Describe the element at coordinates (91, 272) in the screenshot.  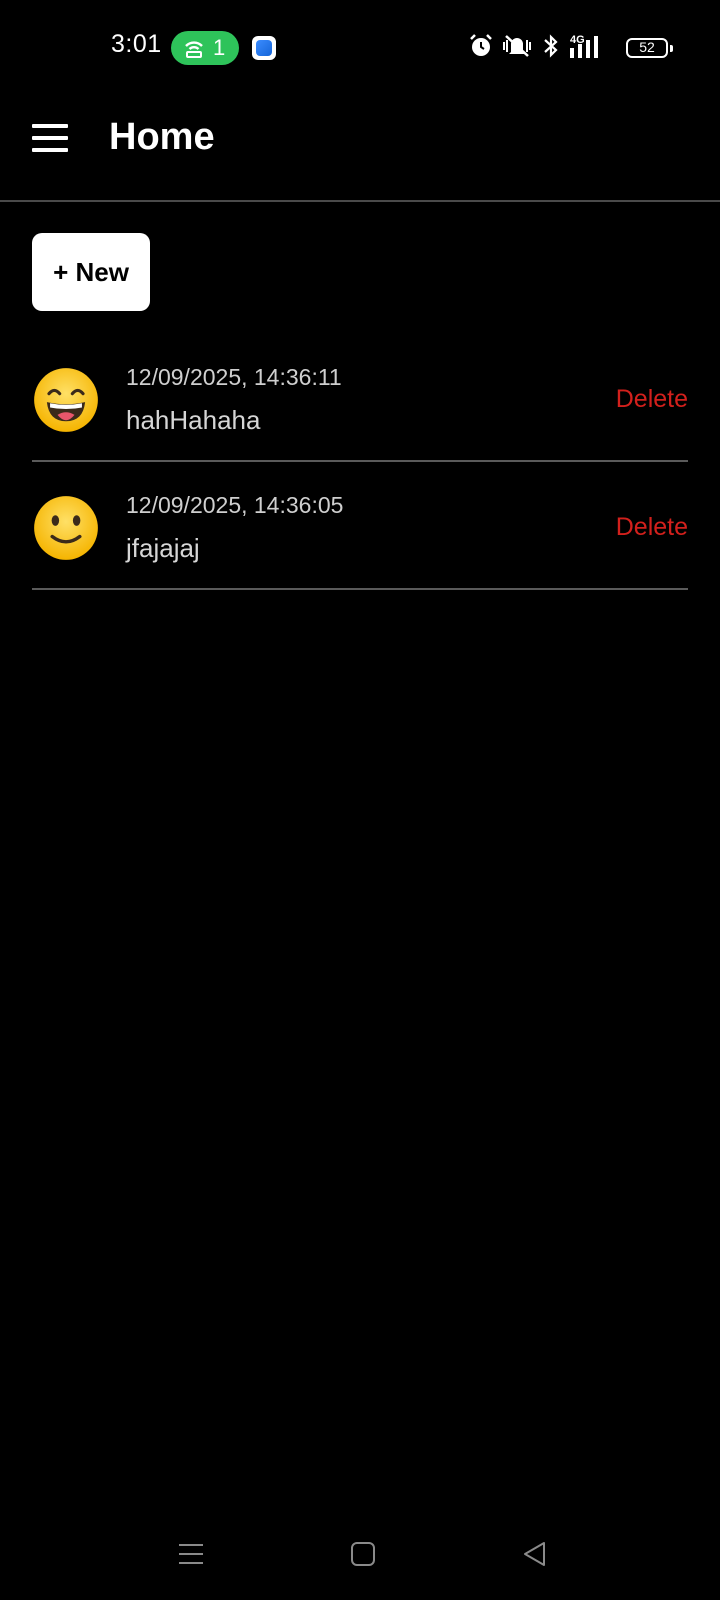
I see `new-entry-button: + New` at that location.